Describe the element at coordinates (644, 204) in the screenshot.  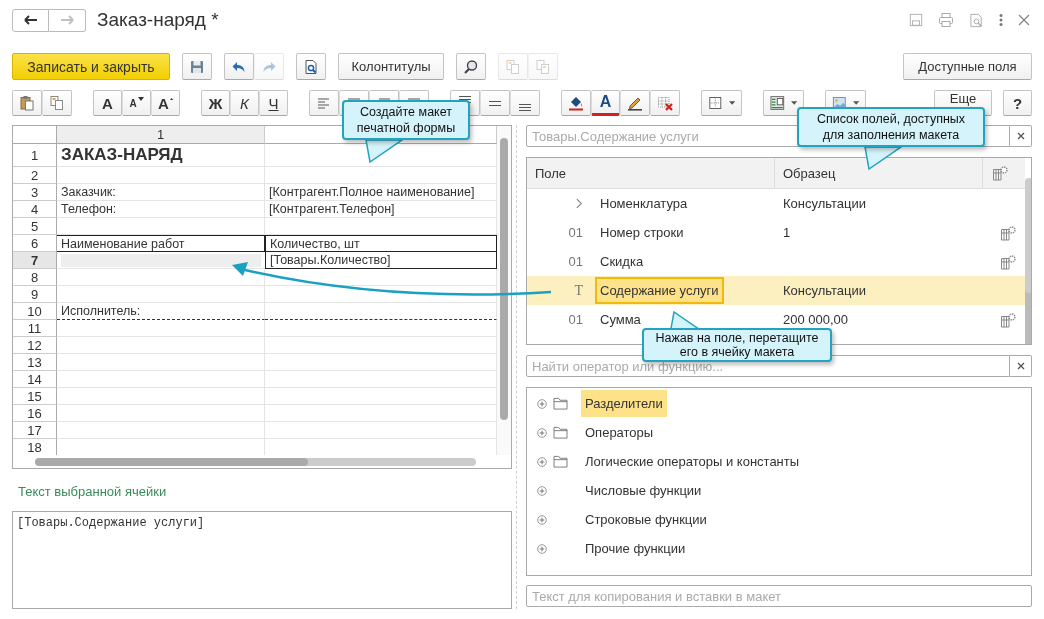
I see `field-name: Номенклатура` at that location.